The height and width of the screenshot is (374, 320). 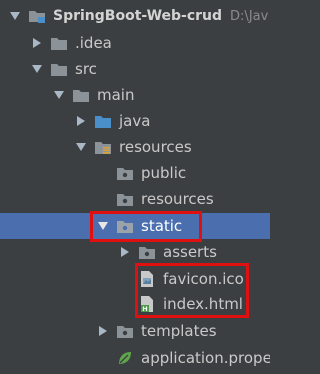 What do you see at coordinates (93, 43) in the screenshot?
I see `folder-label-idea: .idea` at bounding box center [93, 43].